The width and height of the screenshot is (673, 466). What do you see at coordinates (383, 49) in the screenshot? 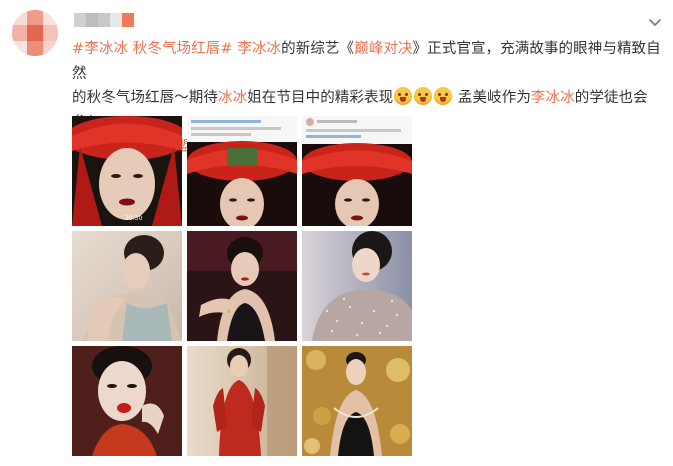
I see `show-link: 巅峰对决` at bounding box center [383, 49].